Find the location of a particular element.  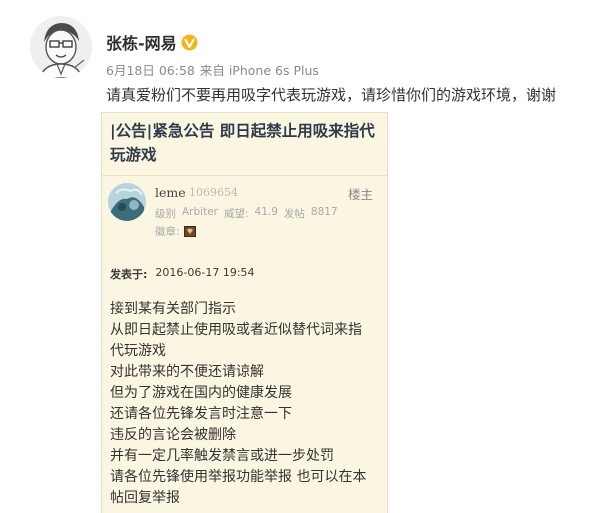

body-line: 接到某有关部门指示 is located at coordinates (173, 309).